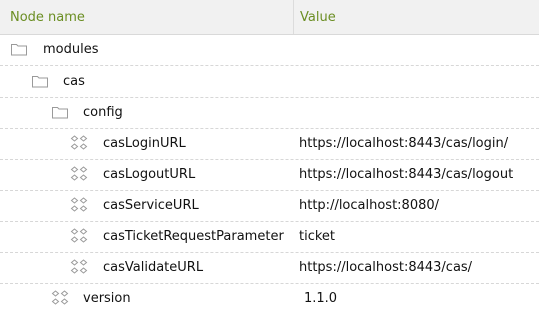  What do you see at coordinates (103, 112) in the screenshot?
I see `node-label: config` at bounding box center [103, 112].